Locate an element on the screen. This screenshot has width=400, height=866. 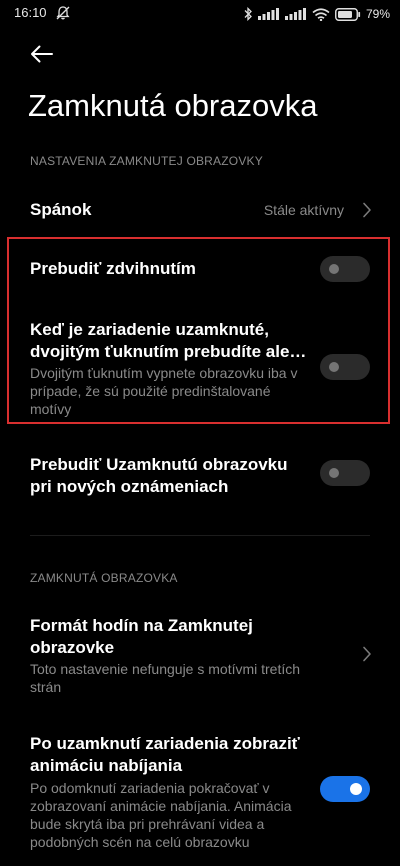
setting-title-line-2: pri nových oznámeniach is located at coordinates (129, 486).